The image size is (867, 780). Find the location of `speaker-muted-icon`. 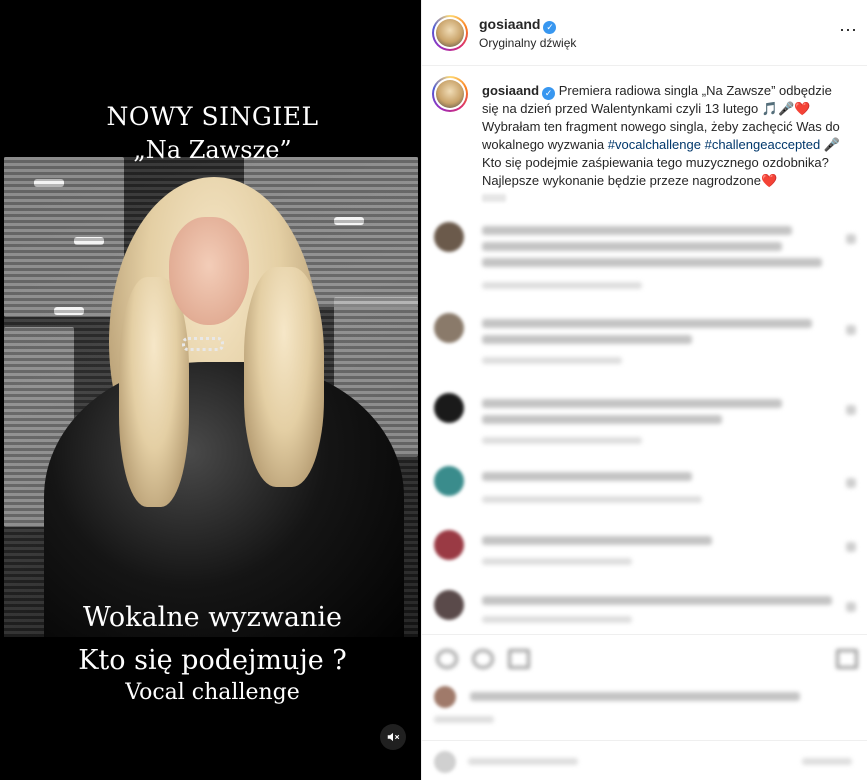

speaker-muted-icon is located at coordinates (393, 737).